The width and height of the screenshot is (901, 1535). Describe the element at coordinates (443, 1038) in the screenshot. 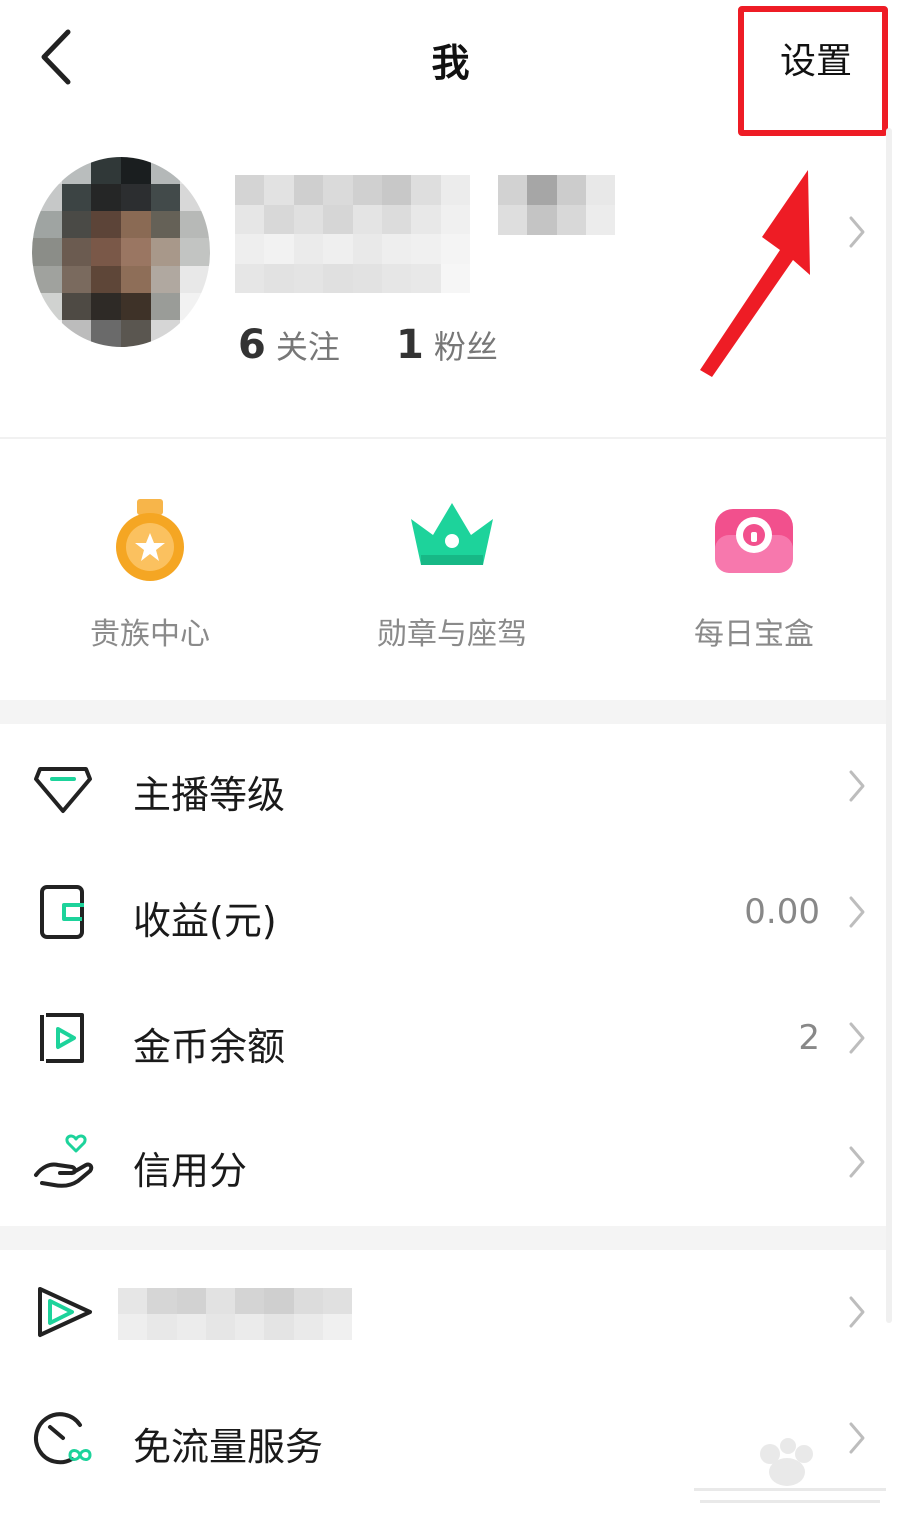

I see `menu-item-coin-balance: 金币余额 2` at that location.